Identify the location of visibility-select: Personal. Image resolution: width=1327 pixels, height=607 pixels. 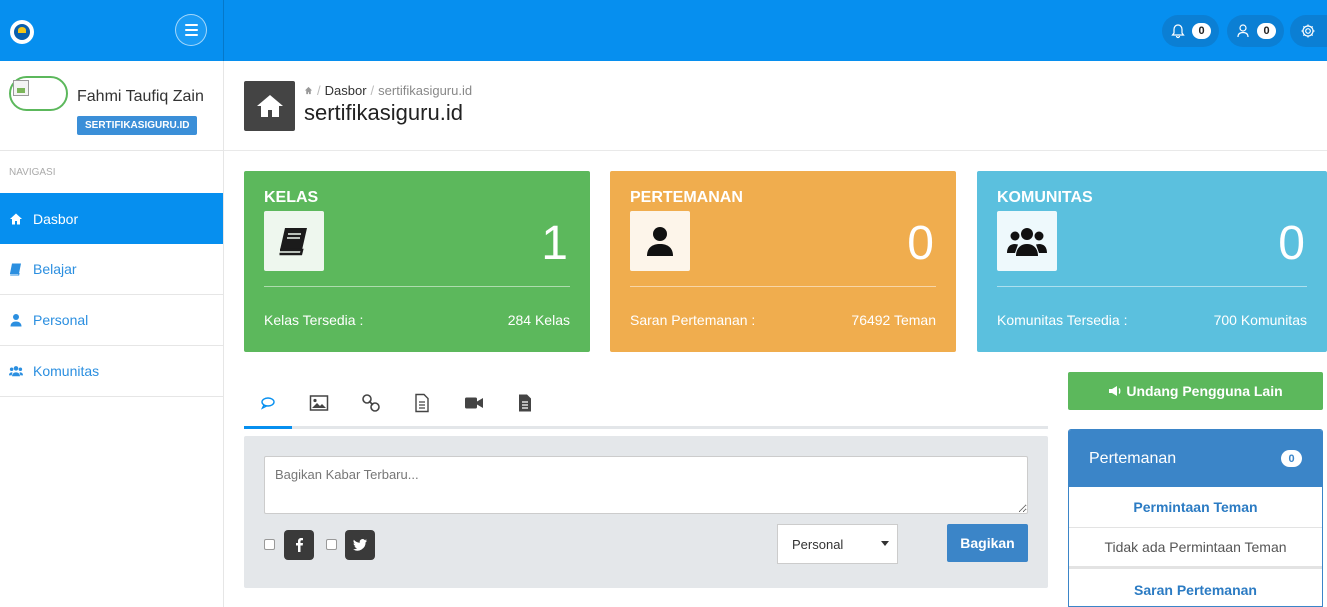
(837, 544).